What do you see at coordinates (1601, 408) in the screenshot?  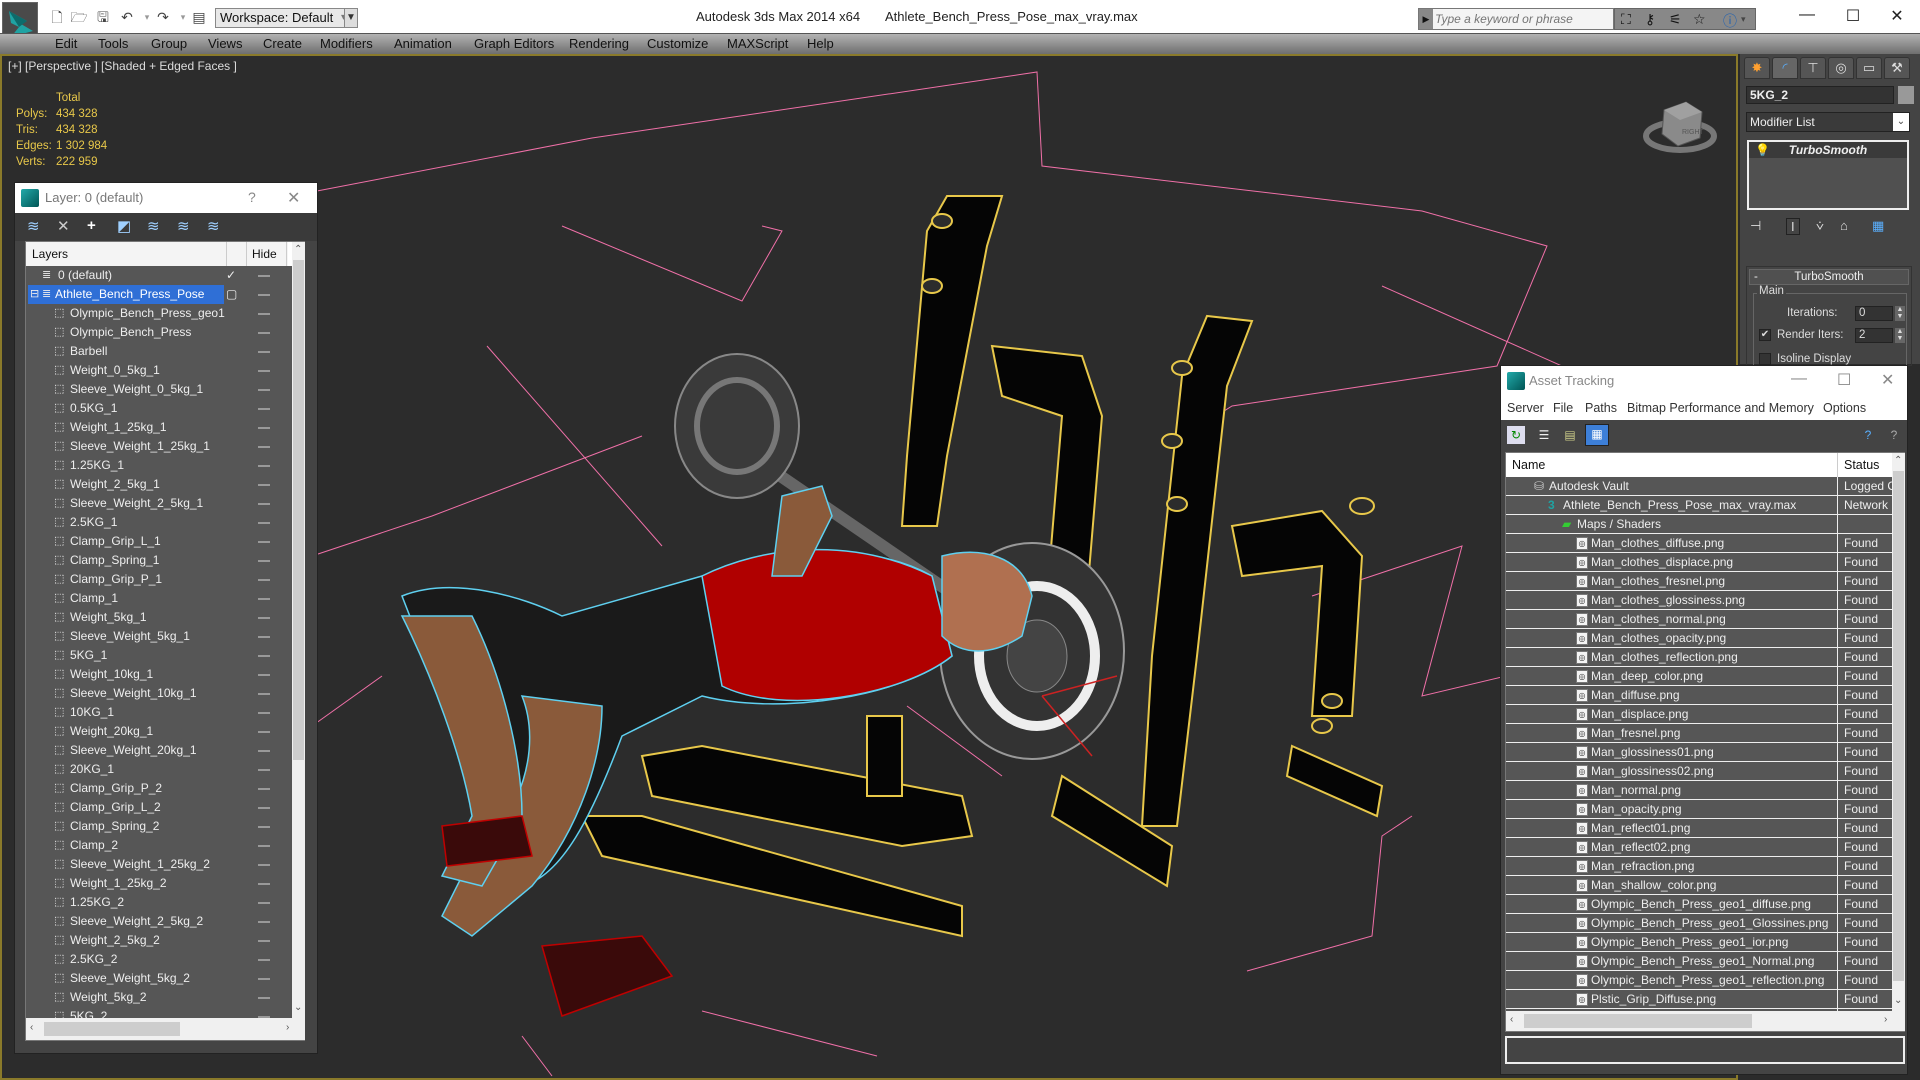 I see `menu-paths: Paths` at bounding box center [1601, 408].